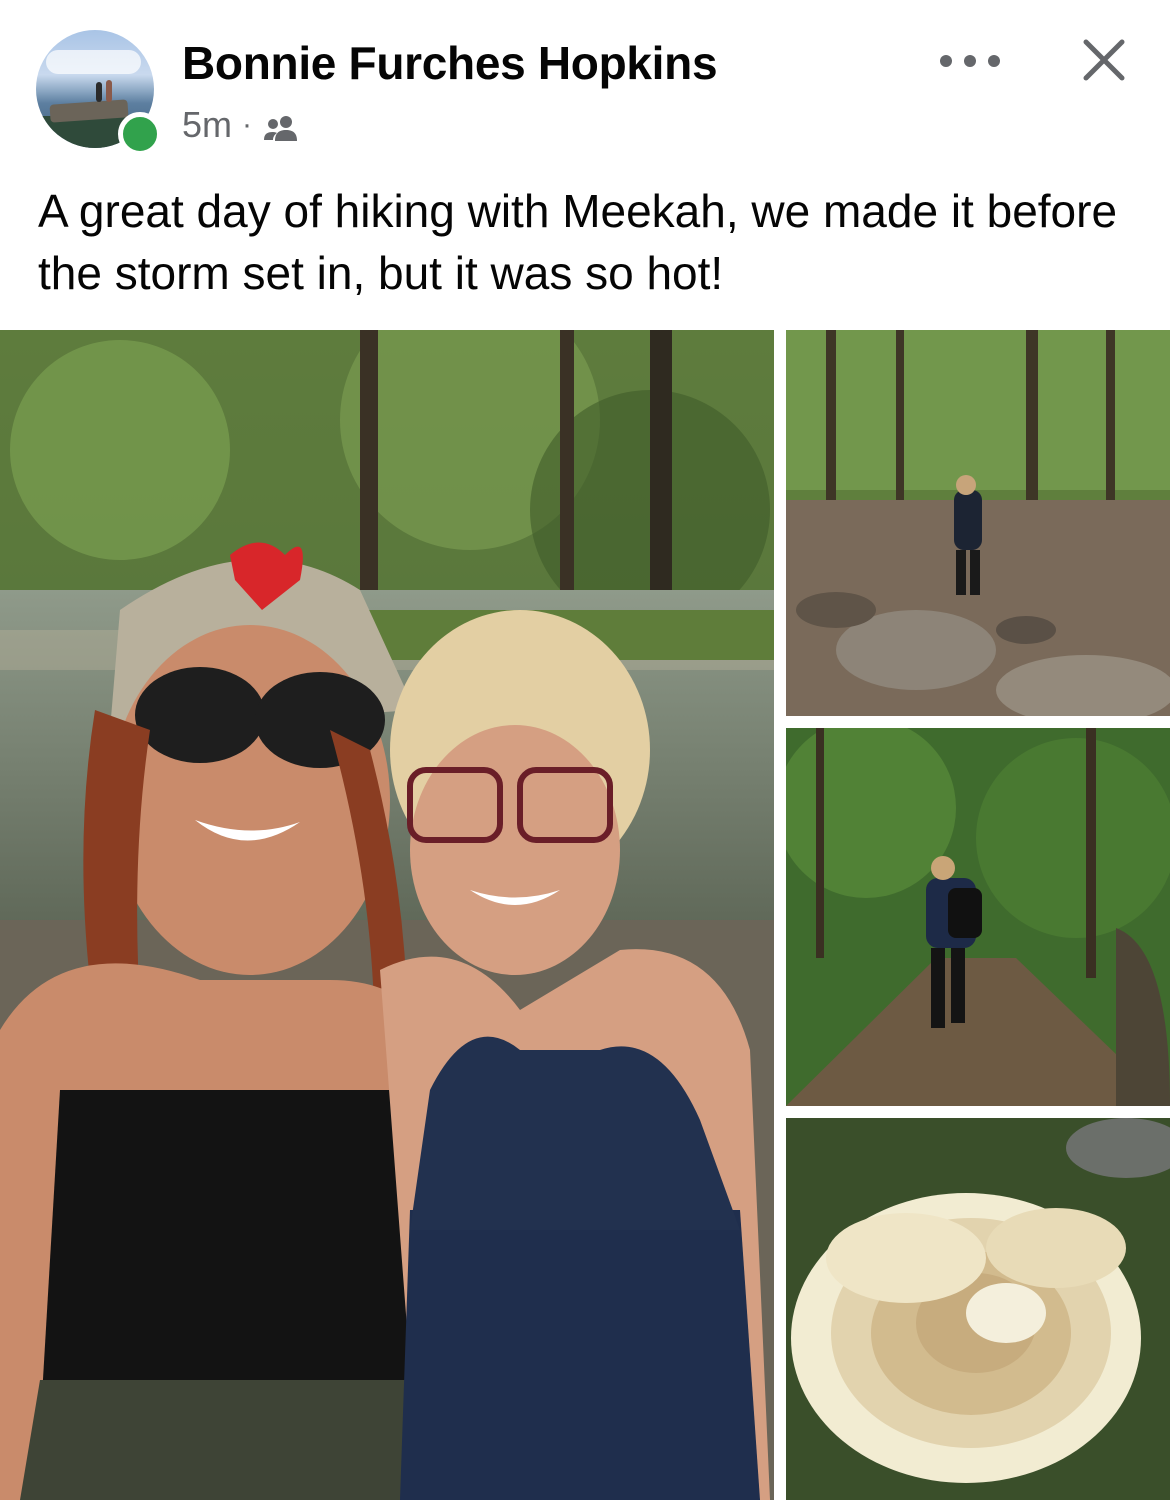 This screenshot has width=1170, height=1500. Describe the element at coordinates (207, 125) in the screenshot. I see `post-timestamp: 5m` at that location.